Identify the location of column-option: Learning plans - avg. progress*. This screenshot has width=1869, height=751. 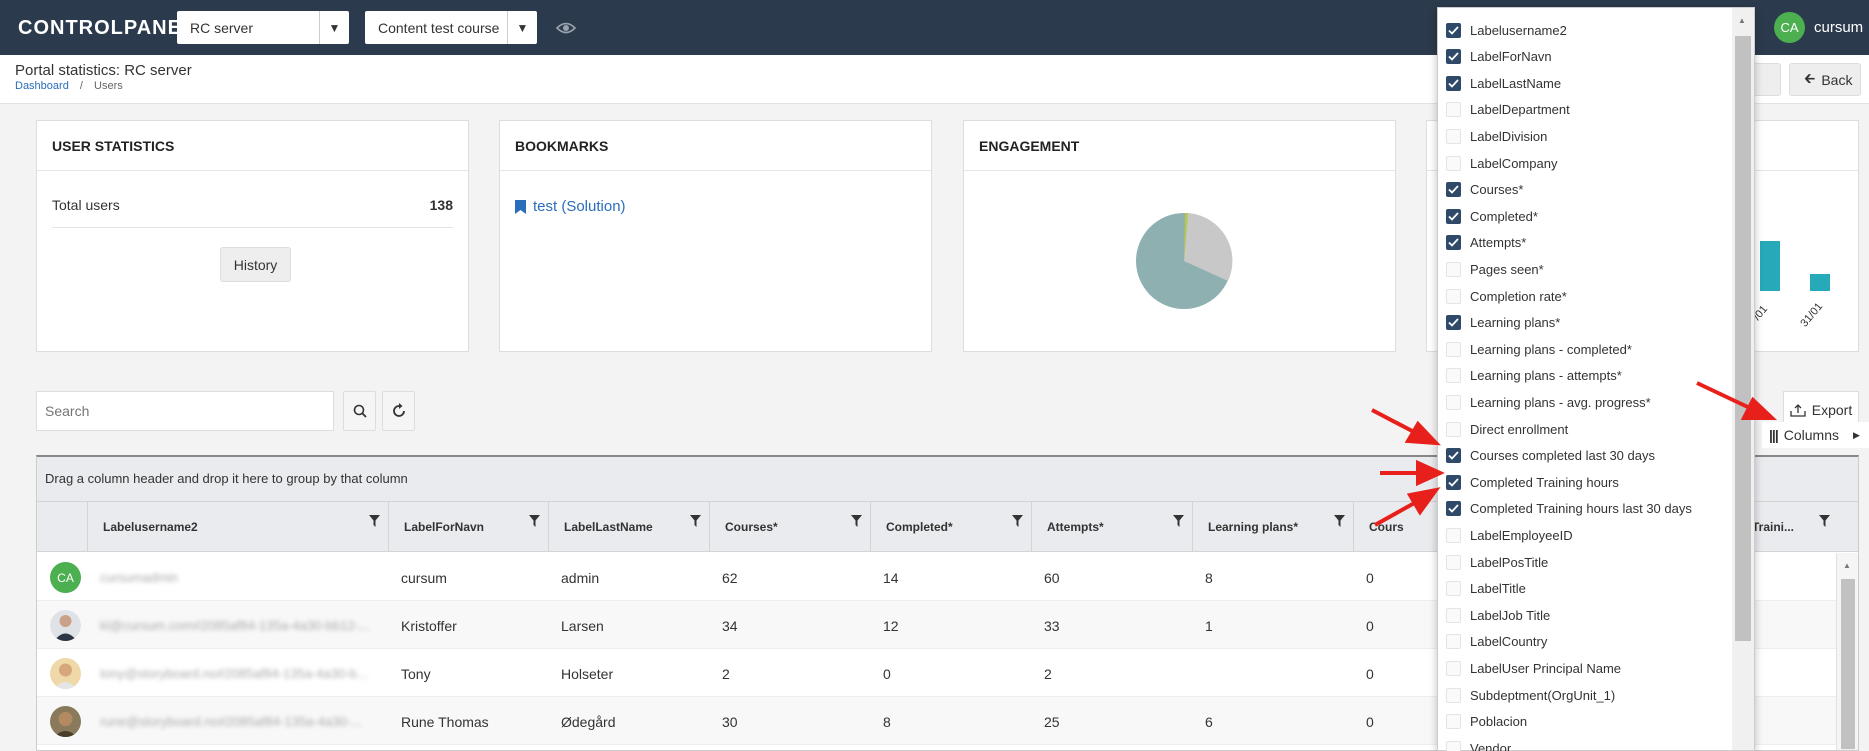
(1548, 402).